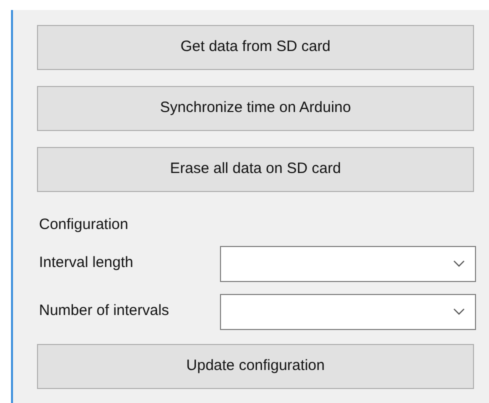 Image resolution: width=489 pixels, height=403 pixels. Describe the element at coordinates (255, 47) in the screenshot. I see `action-button: Get data from SD card` at that location.